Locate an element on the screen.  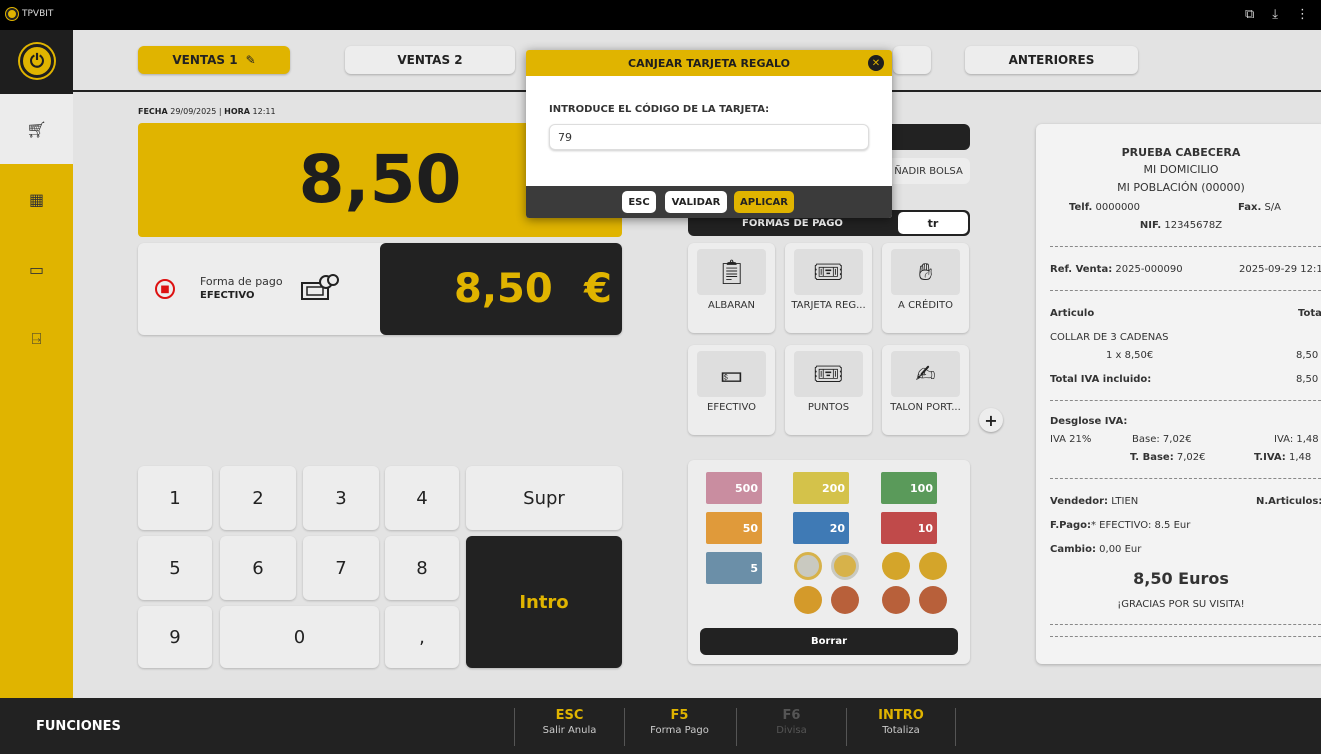
note-5: 5 is located at coordinates (734, 568).